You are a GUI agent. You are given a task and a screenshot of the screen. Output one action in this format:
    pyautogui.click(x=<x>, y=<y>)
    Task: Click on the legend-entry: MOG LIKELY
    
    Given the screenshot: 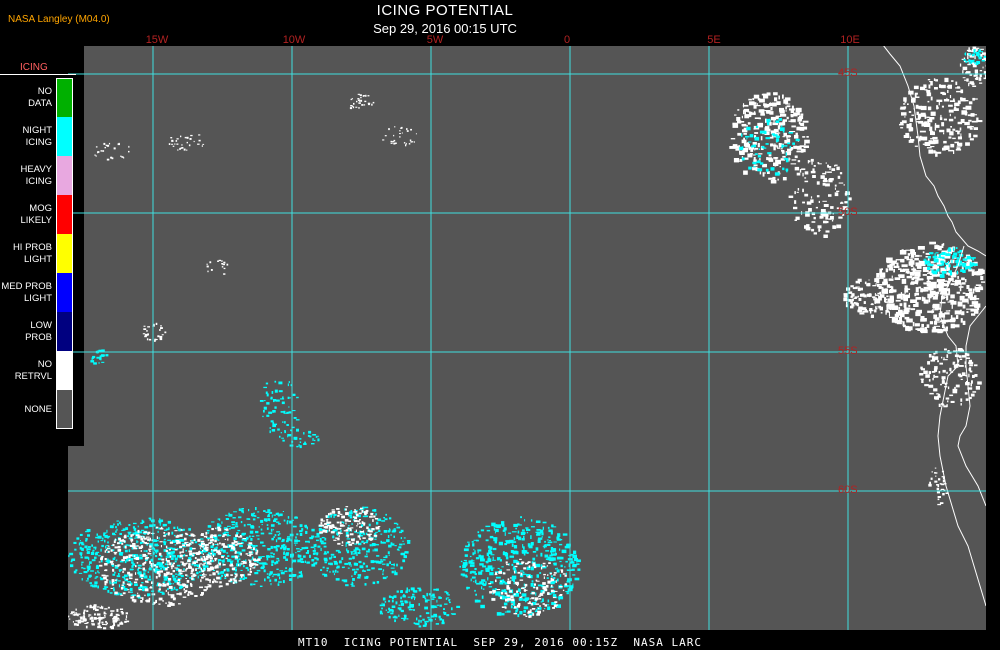 What is the action you would take?
    pyautogui.click(x=38, y=214)
    